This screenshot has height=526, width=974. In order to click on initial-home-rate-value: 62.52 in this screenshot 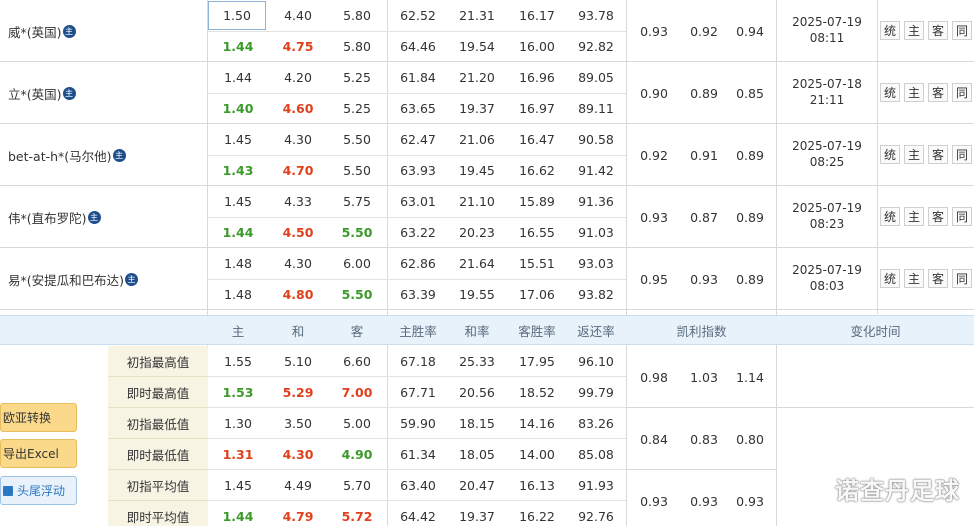, I will do `click(418, 15)`.